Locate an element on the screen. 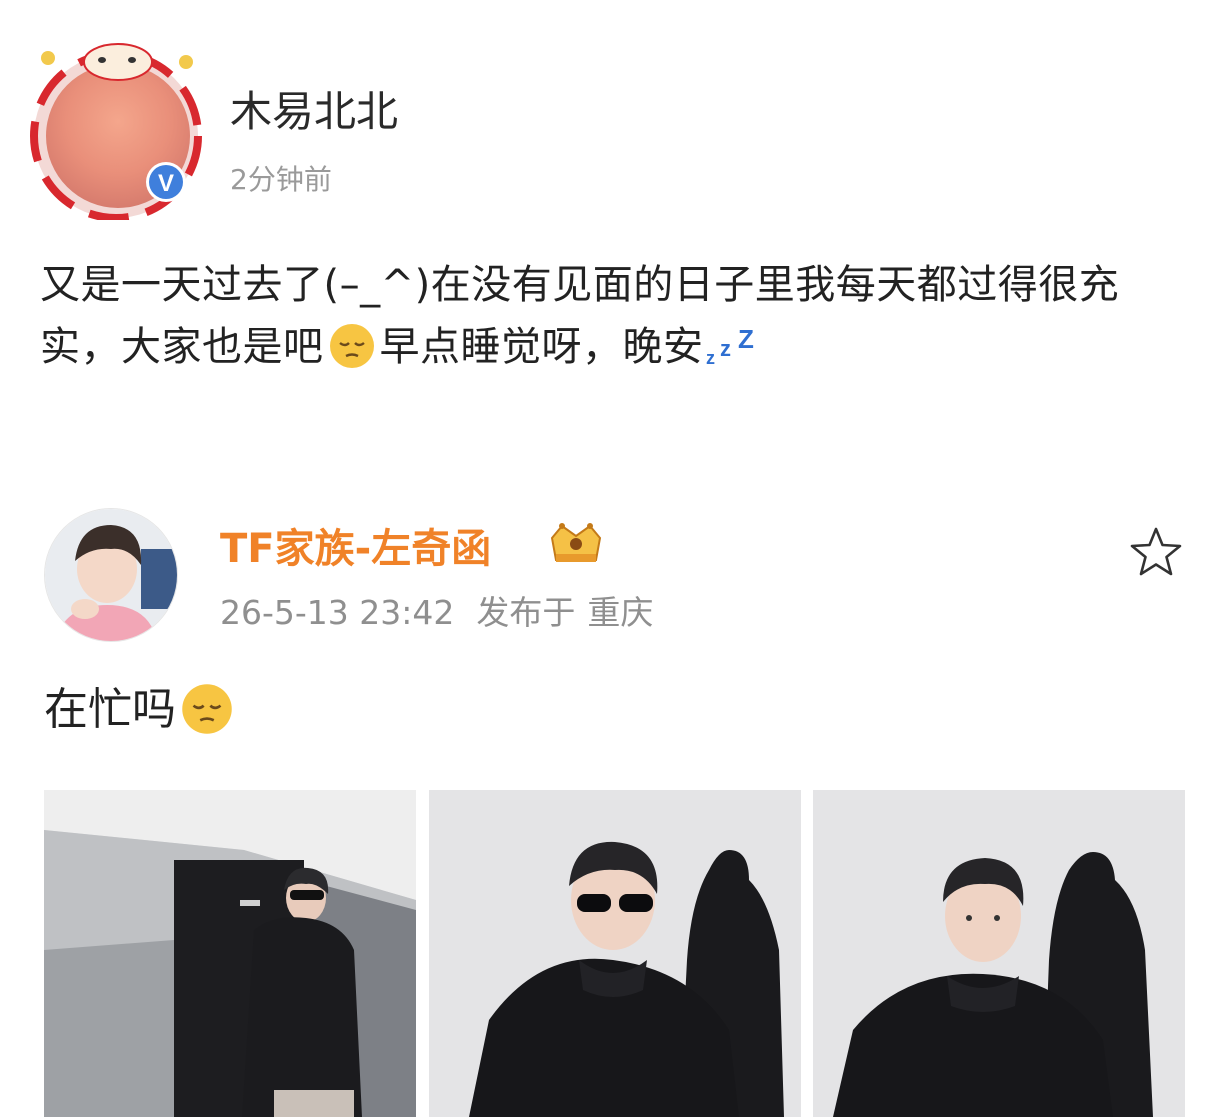 The image size is (1224, 1117). star-outline-icon is located at coordinates (1156, 552).